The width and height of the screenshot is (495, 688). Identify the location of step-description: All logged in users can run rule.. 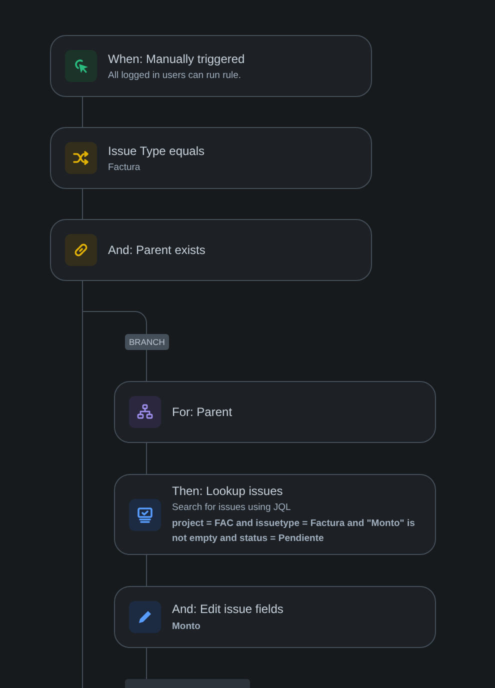
(175, 75).